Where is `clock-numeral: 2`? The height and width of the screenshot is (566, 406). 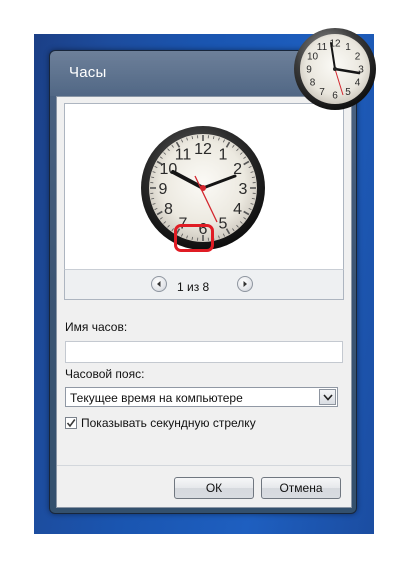 clock-numeral: 2 is located at coordinates (358, 57).